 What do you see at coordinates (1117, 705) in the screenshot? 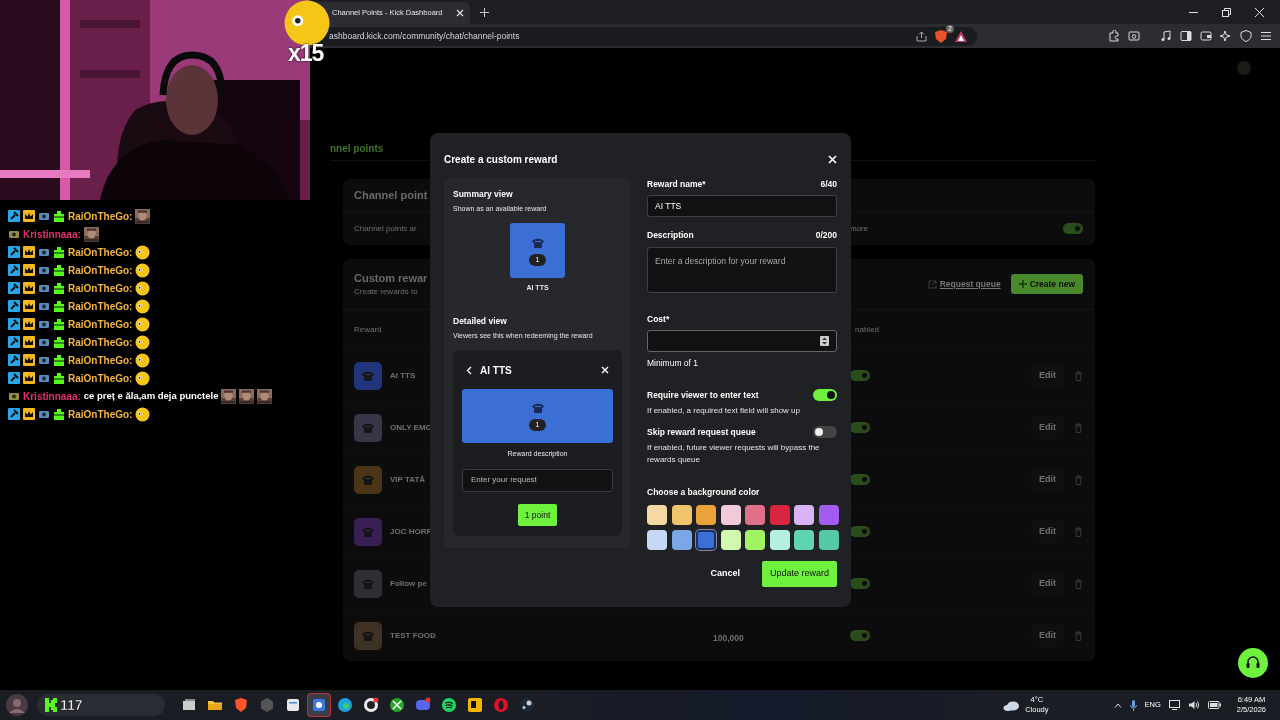
I see `chevron-up-icon` at bounding box center [1117, 705].